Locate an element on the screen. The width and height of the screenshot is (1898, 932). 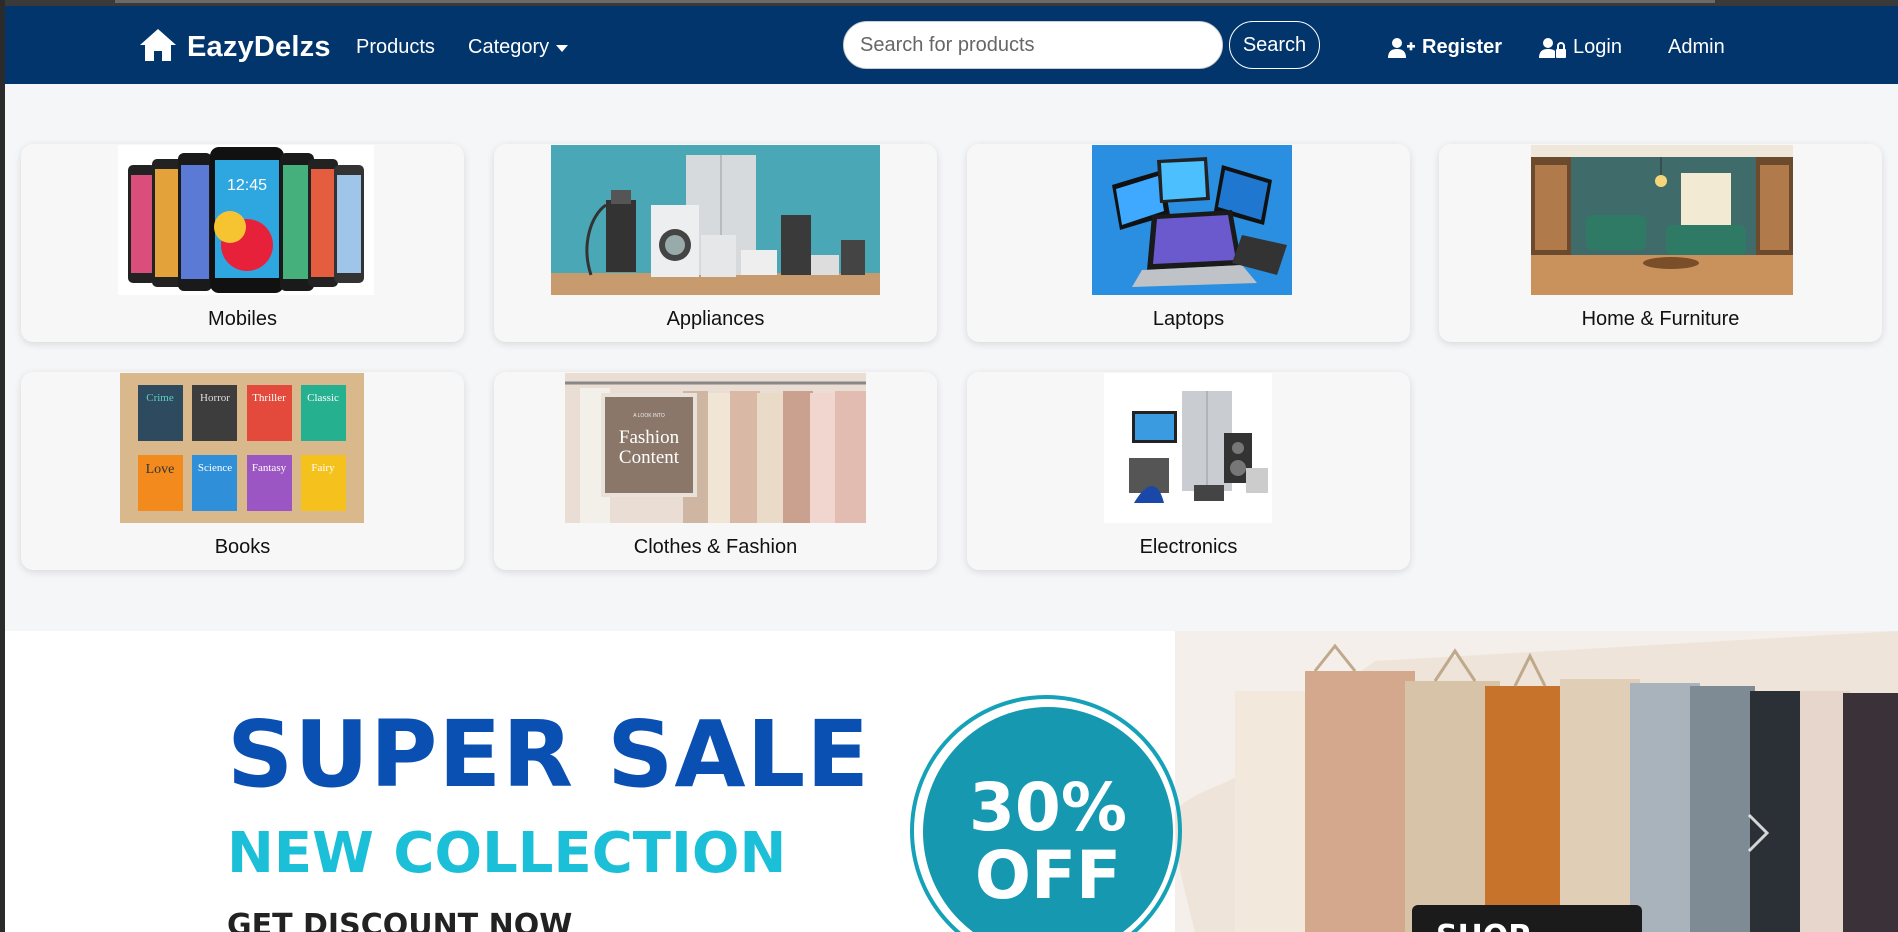
category-card-appliances: Appliances is located at coordinates (715, 243).